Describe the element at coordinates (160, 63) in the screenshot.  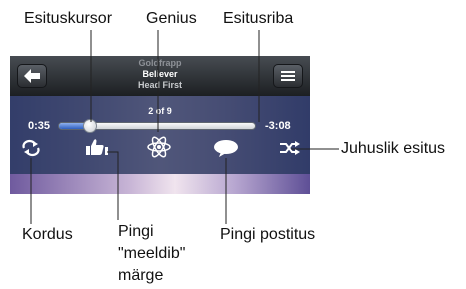
I see `artist-name: Goldfrapp` at that location.